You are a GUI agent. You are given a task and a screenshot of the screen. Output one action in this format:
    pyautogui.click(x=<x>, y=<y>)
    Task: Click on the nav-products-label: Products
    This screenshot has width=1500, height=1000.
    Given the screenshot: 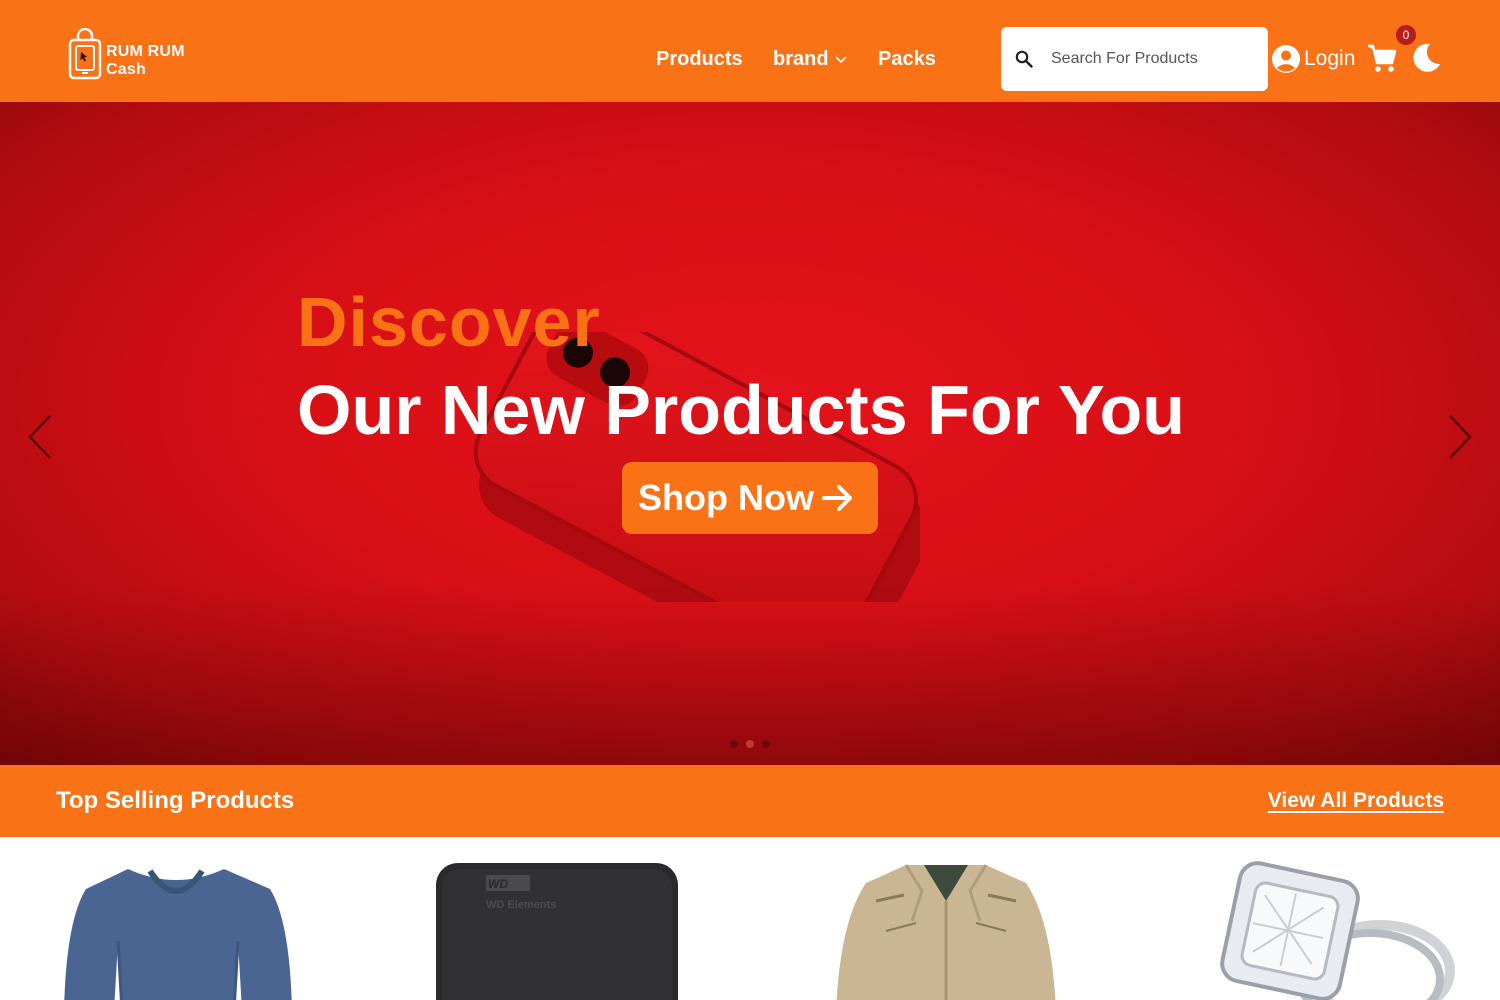 What is the action you would take?
    pyautogui.click(x=699, y=59)
    